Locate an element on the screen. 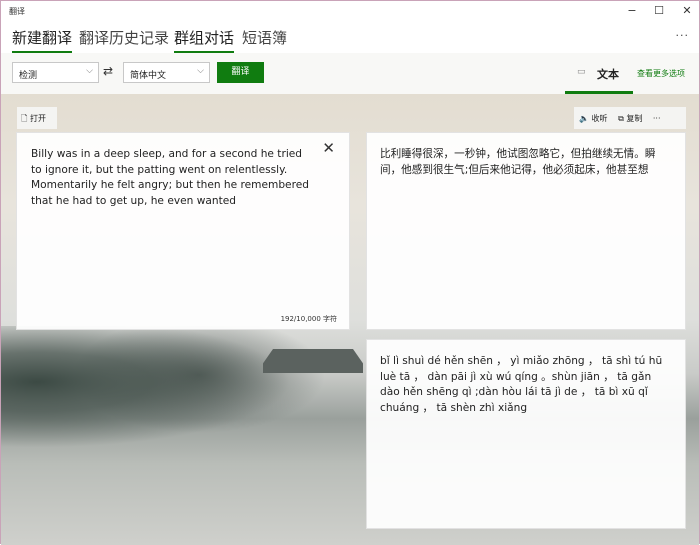  tab-group-chat: 群组对话 is located at coordinates (204, 40).